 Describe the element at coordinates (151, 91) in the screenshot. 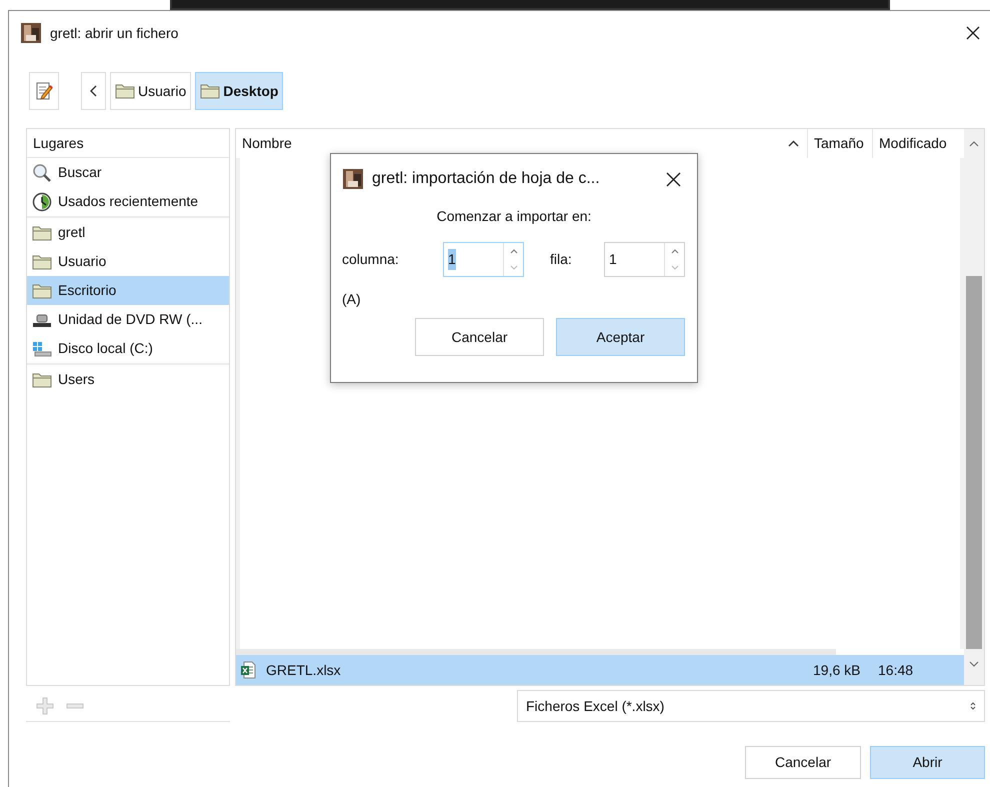

I see `path-button: Usuario` at that location.